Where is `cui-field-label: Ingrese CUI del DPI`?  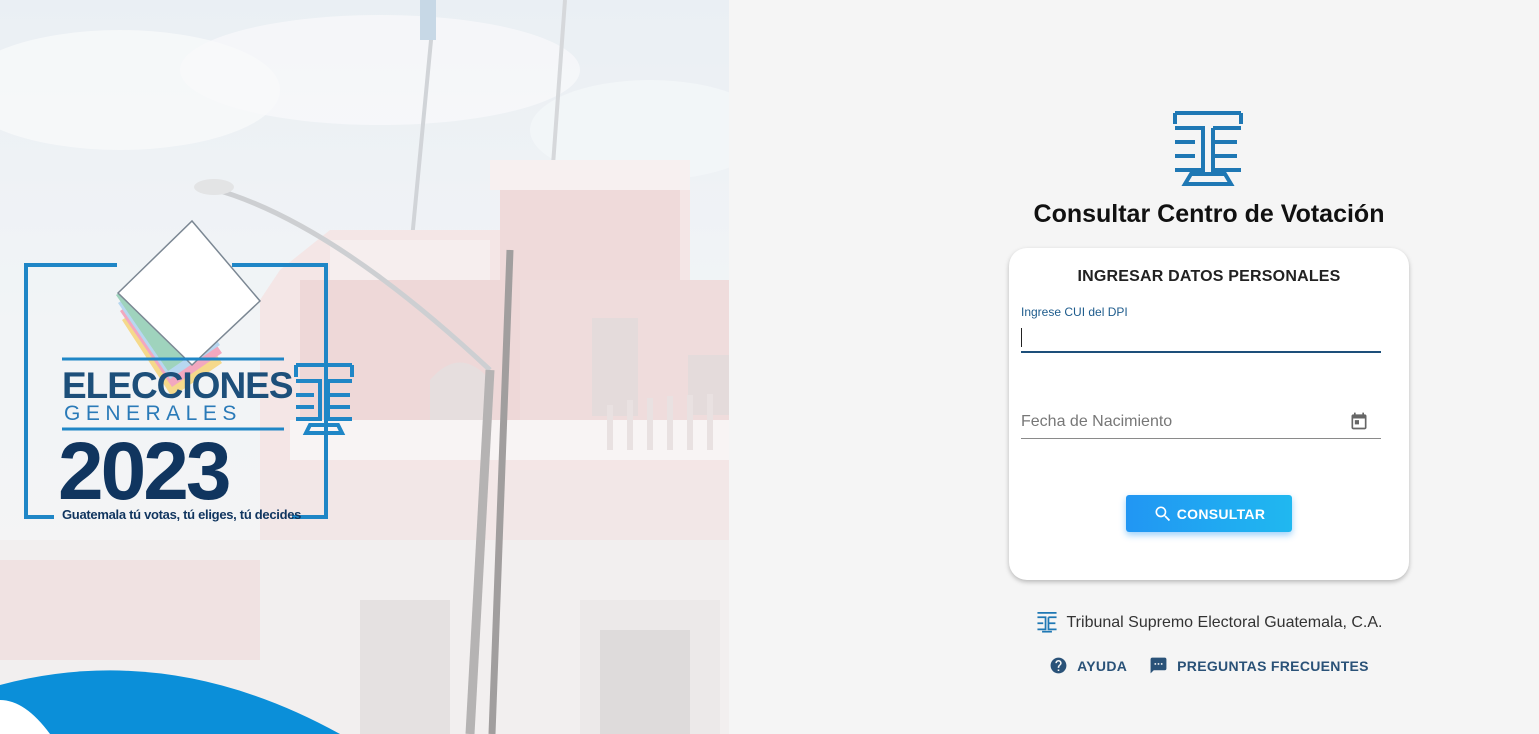
cui-field-label: Ingrese CUI del DPI is located at coordinates (1074, 312).